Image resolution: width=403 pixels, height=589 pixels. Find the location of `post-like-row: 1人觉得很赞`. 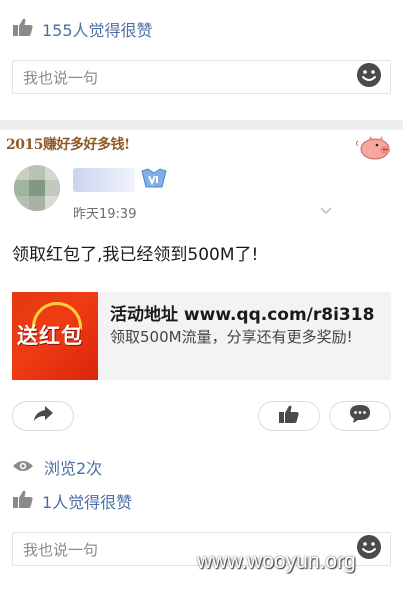

post-like-row: 1人觉得很赞 is located at coordinates (72, 501).